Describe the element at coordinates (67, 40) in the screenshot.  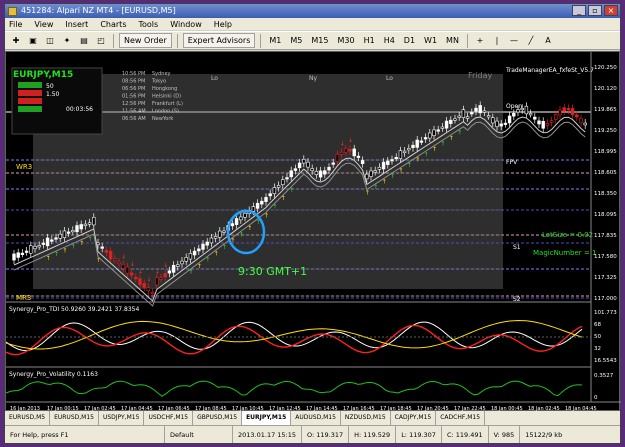
I see `navigator-icon: ✦` at that location.